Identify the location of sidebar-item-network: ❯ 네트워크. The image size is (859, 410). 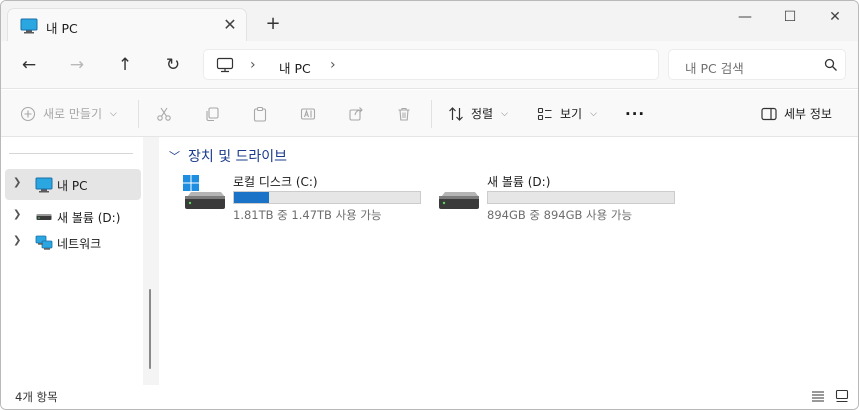
(73, 242).